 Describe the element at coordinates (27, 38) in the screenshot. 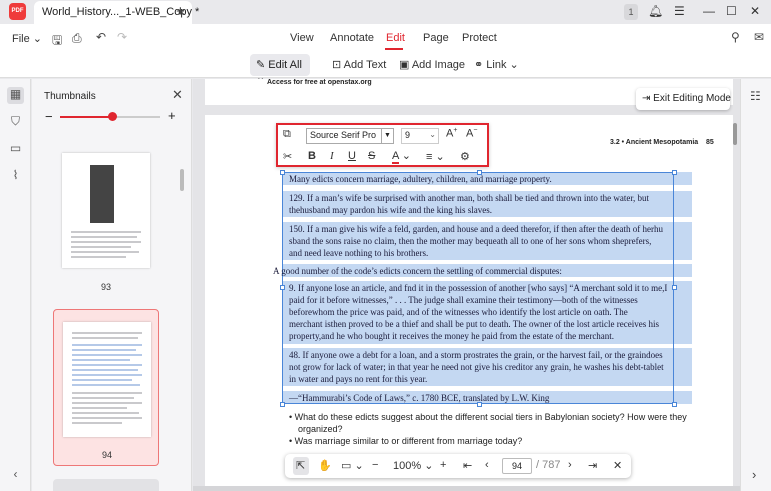

I see `file-menu: File ⌄` at that location.